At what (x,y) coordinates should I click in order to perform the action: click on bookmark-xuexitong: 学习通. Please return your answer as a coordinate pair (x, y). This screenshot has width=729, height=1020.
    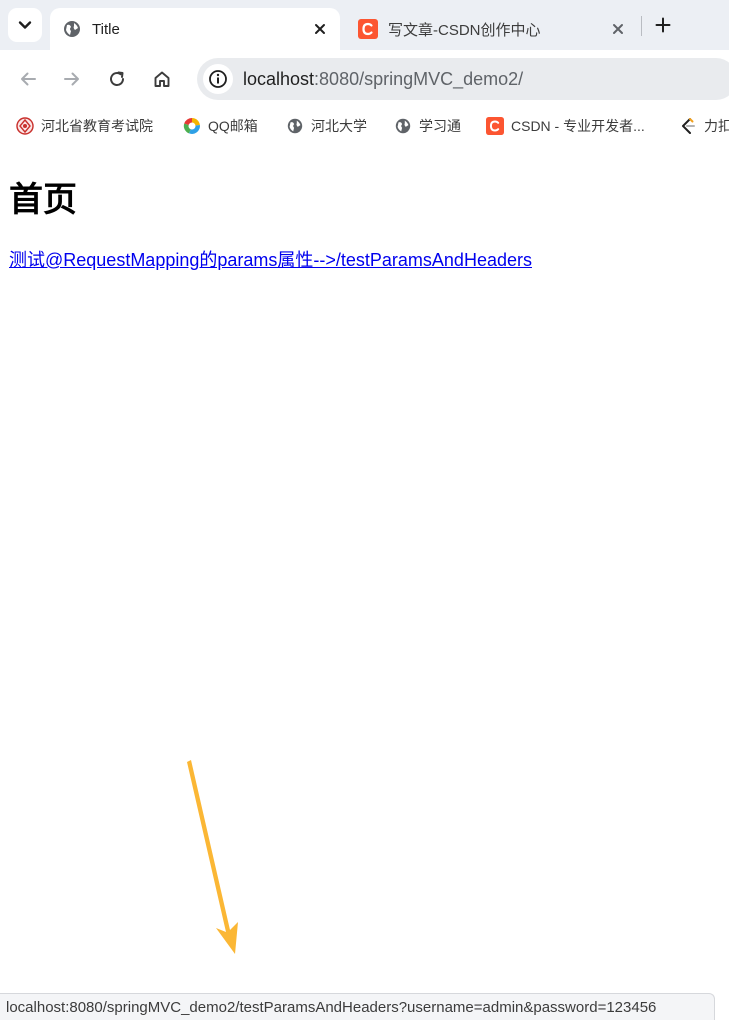
    Looking at the image, I should click on (427, 126).